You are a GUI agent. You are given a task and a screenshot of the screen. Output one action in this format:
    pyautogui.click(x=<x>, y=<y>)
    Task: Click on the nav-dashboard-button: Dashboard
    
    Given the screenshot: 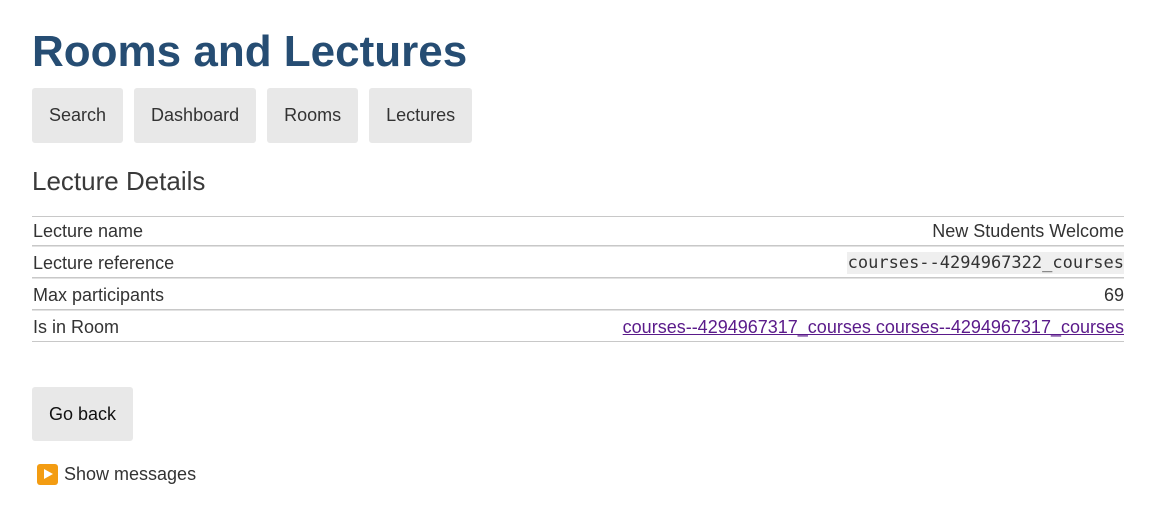 What is the action you would take?
    pyautogui.click(x=195, y=115)
    